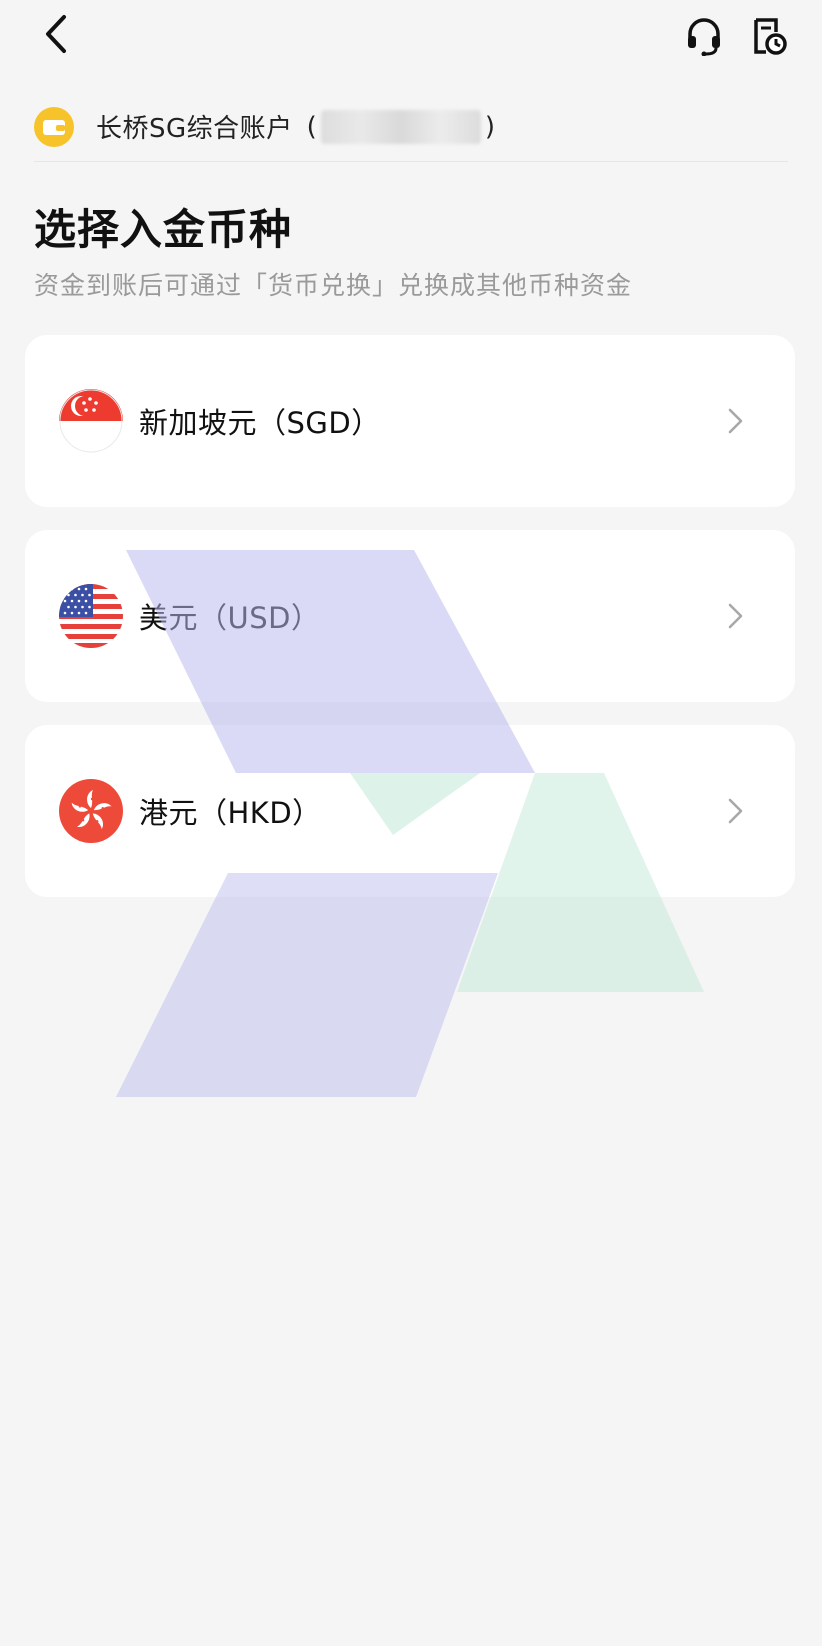 The width and height of the screenshot is (822, 1646). What do you see at coordinates (194, 129) in the screenshot?
I see `account-name: 长桥SG综合账户` at bounding box center [194, 129].